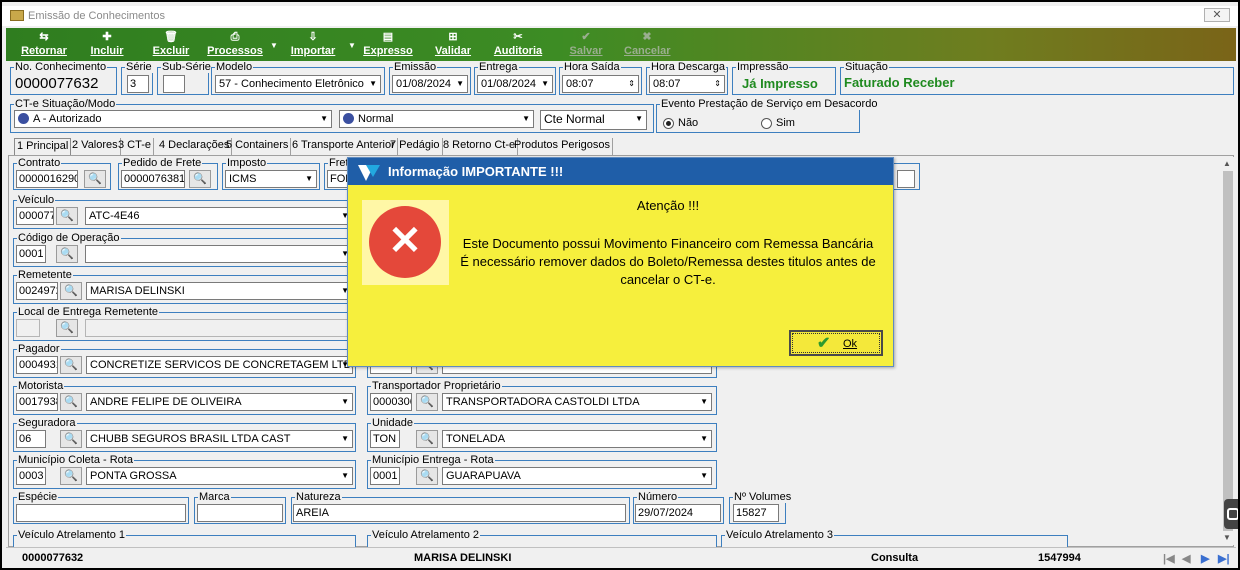 Image resolution: width=1240 pixels, height=570 pixels. Describe the element at coordinates (38, 497) in the screenshot. I see `especie-label: Espécie` at that location.